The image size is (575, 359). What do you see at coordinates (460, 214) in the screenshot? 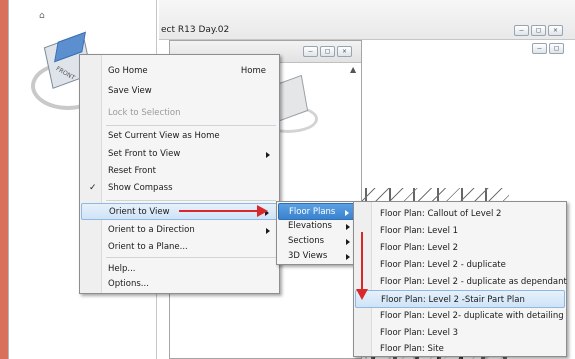
I see `floorplan-item: Floor Plan: Callout of Level 2` at bounding box center [460, 214].